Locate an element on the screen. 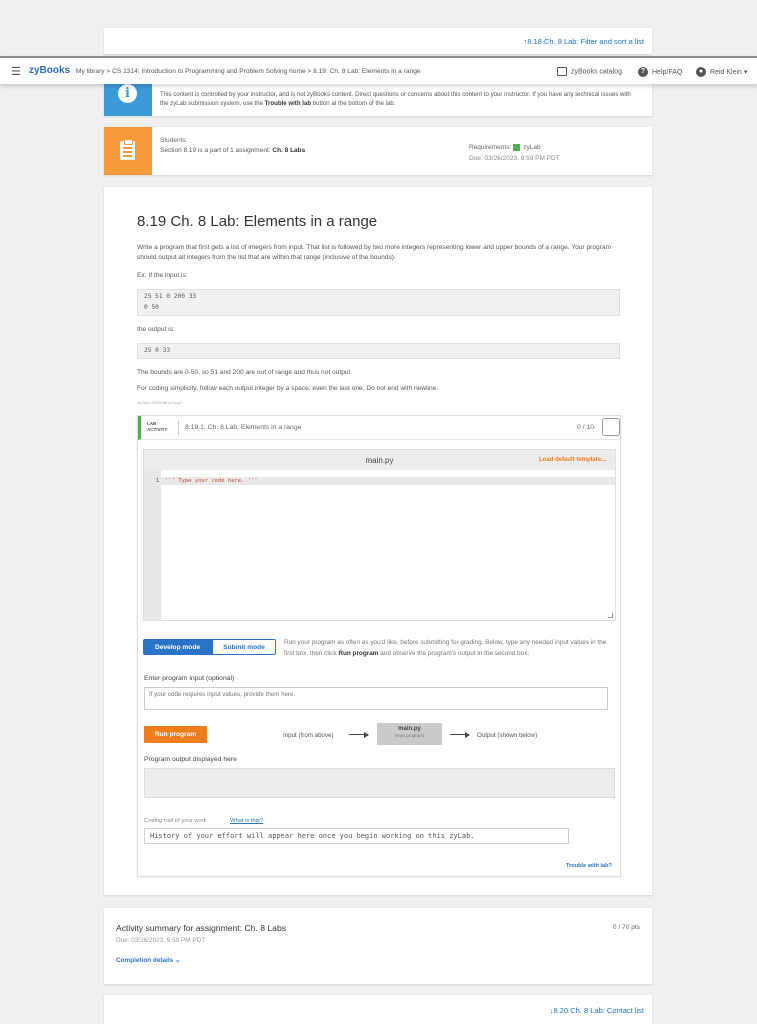 The width and height of the screenshot is (757, 1024). flow-input-label: Input (from above) is located at coordinates (308, 735).